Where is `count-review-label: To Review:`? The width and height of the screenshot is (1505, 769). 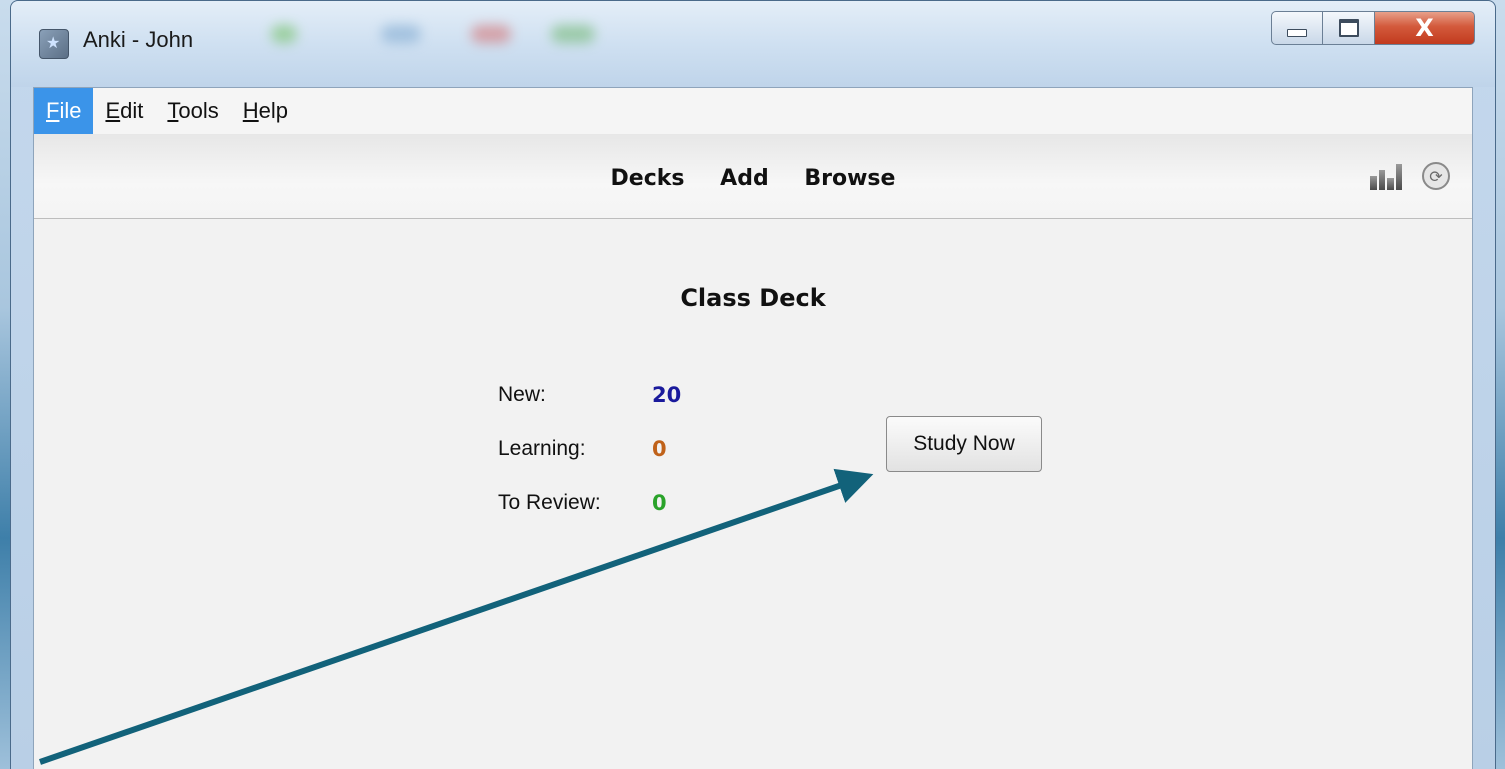 count-review-label: To Review: is located at coordinates (549, 502).